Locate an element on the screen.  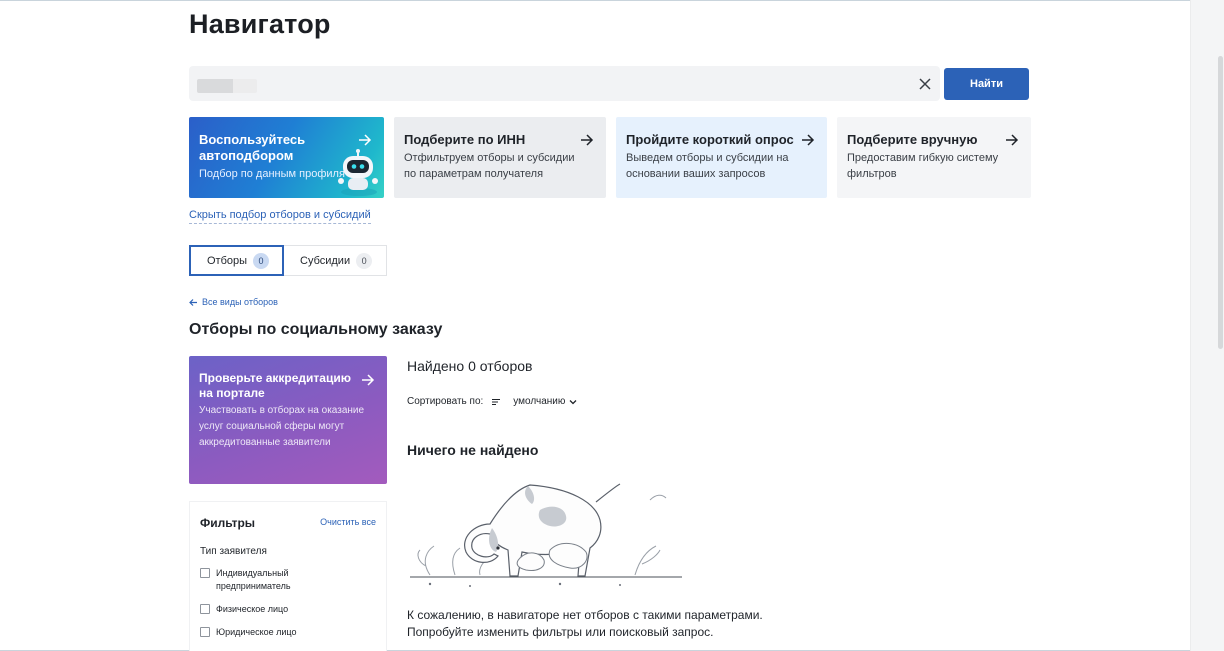
clear-all-link: Очистить все is located at coordinates (348, 522).